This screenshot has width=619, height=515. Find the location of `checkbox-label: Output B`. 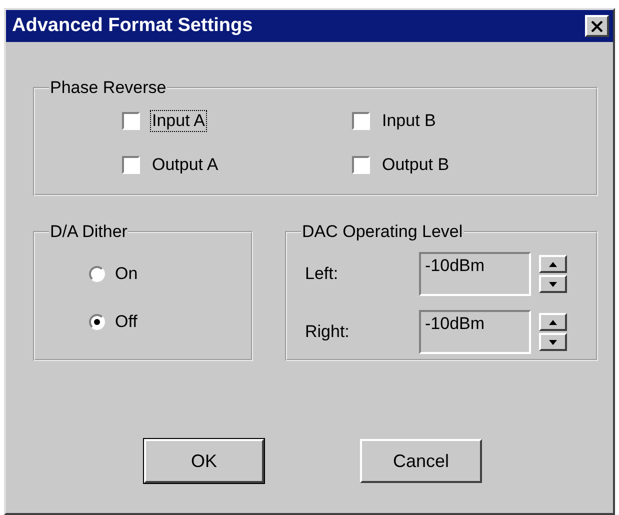

checkbox-label: Output B is located at coordinates (416, 165).